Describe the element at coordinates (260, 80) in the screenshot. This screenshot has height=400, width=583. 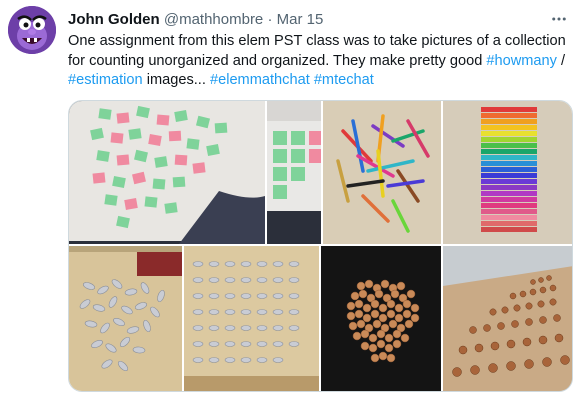
I see `hashtag-elemmathchat: #elemmathchat` at that location.